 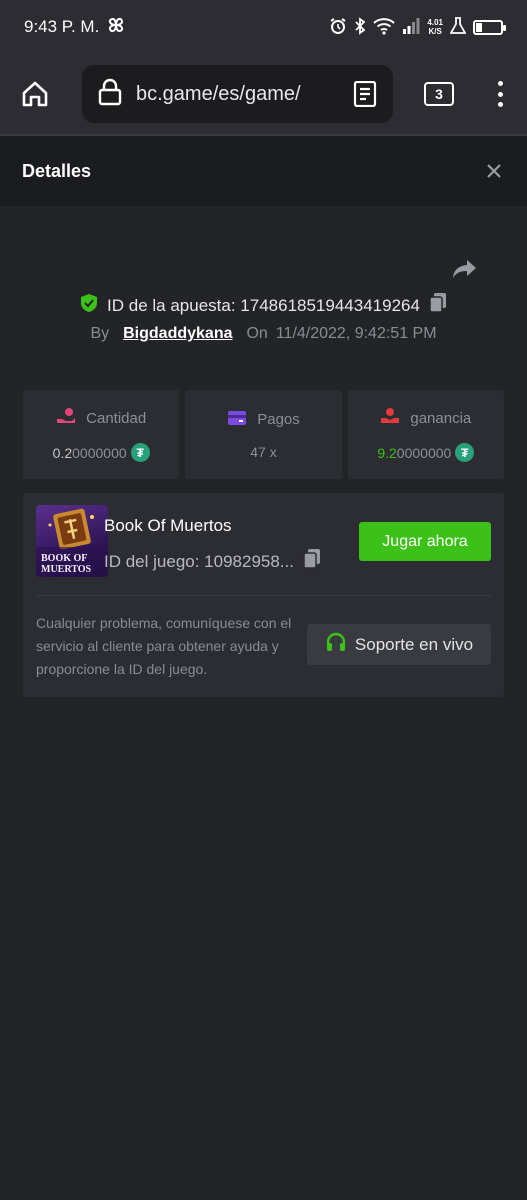 I want to click on battery-icon, so click(x=489, y=27).